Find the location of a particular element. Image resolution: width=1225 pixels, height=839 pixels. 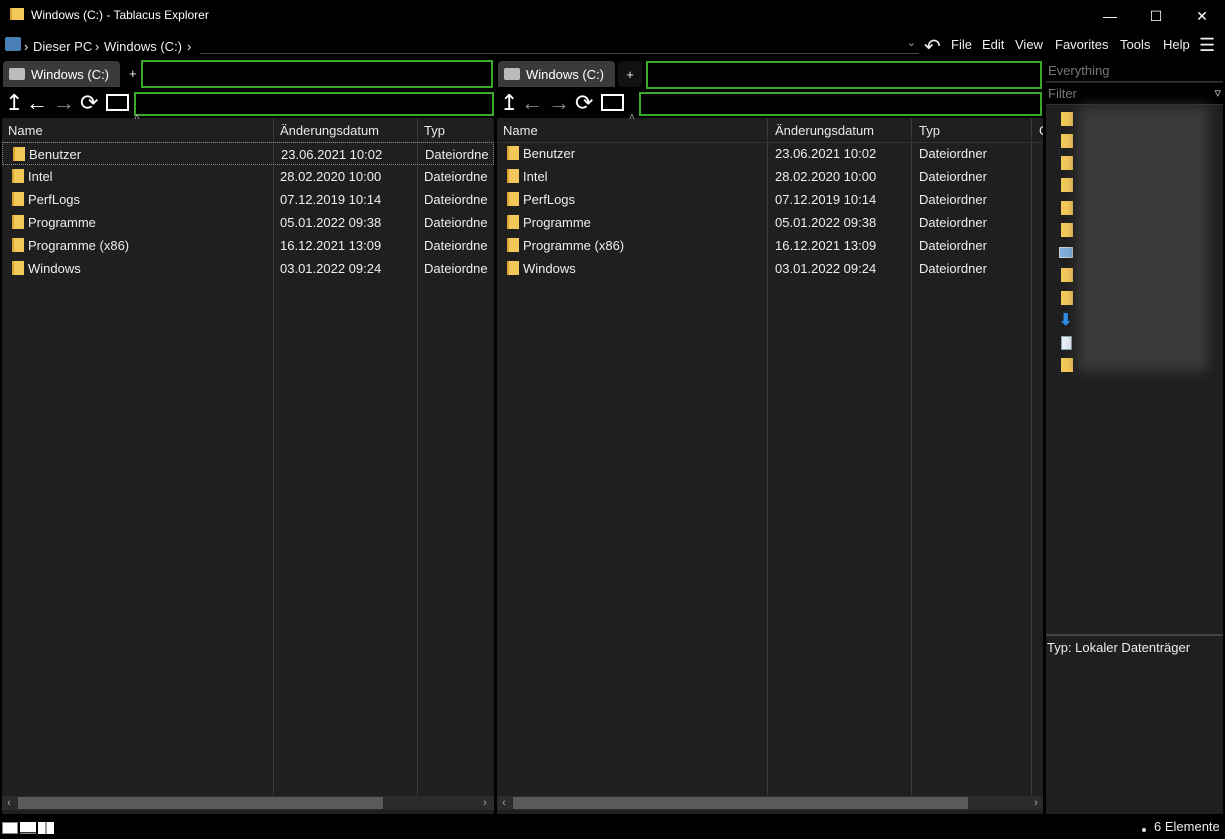

table-row: Benutzer 23.06.2021 10:02 Dateiordne is located at coordinates (248, 153).